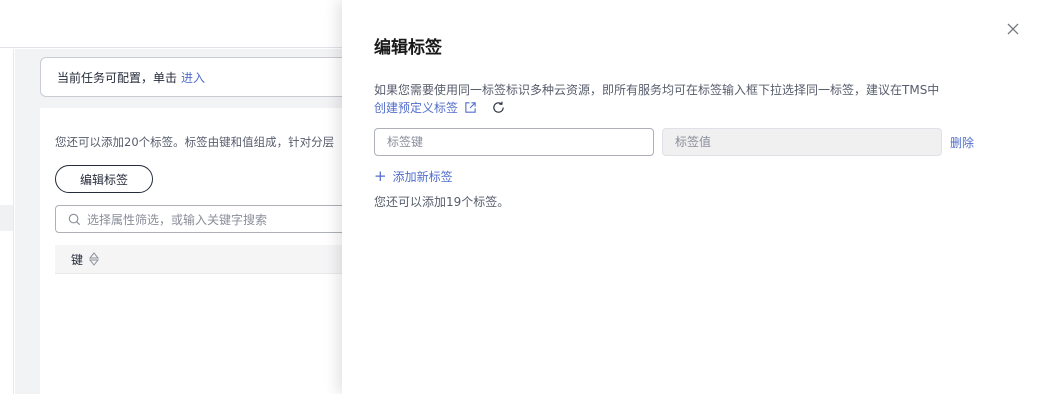 Image resolution: width=1041 pixels, height=394 pixels. What do you see at coordinates (74, 219) in the screenshot?
I see `search-icon` at bounding box center [74, 219].